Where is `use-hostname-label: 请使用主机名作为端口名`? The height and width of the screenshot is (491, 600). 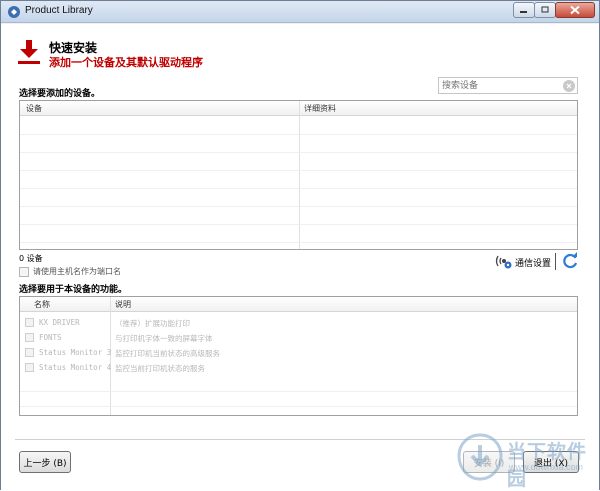
use-hostname-label: 请使用主机名作为端口名 is located at coordinates (77, 271).